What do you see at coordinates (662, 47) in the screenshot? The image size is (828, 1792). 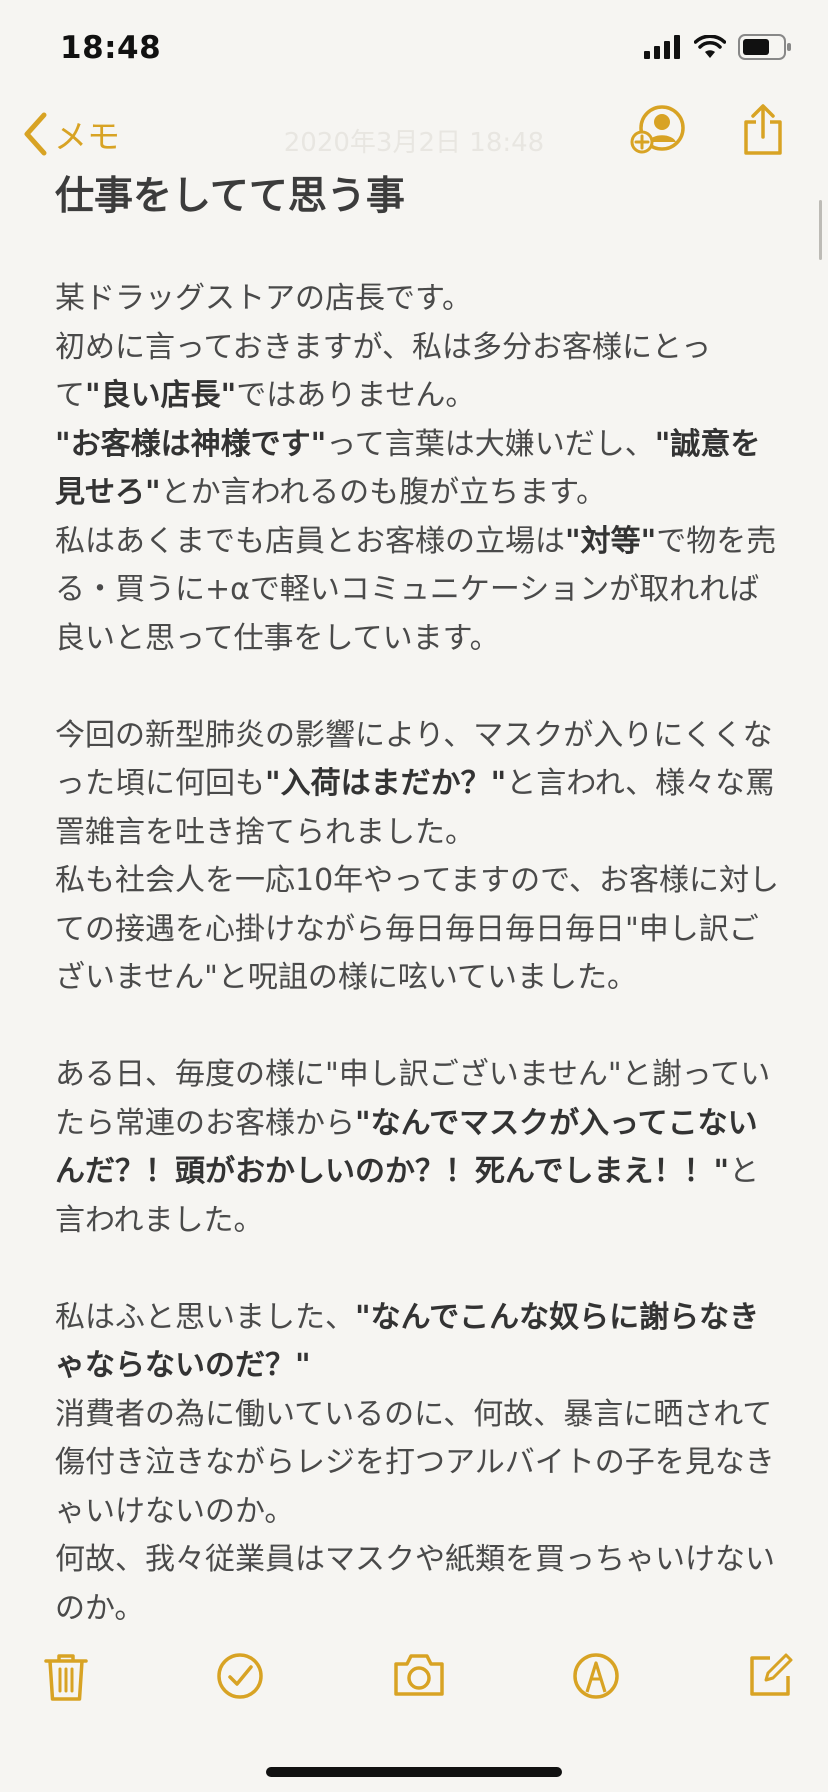 I see `signal-icon` at bounding box center [662, 47].